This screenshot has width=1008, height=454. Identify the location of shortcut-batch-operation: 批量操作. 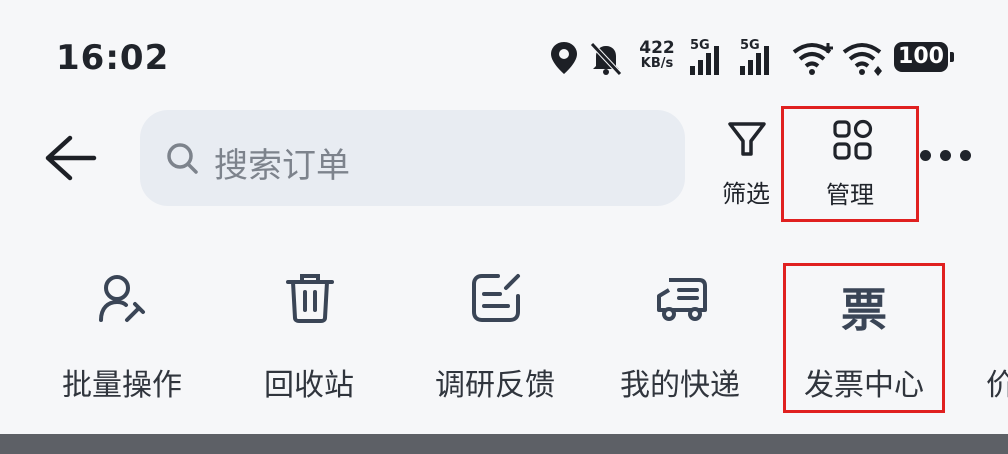
(122, 338).